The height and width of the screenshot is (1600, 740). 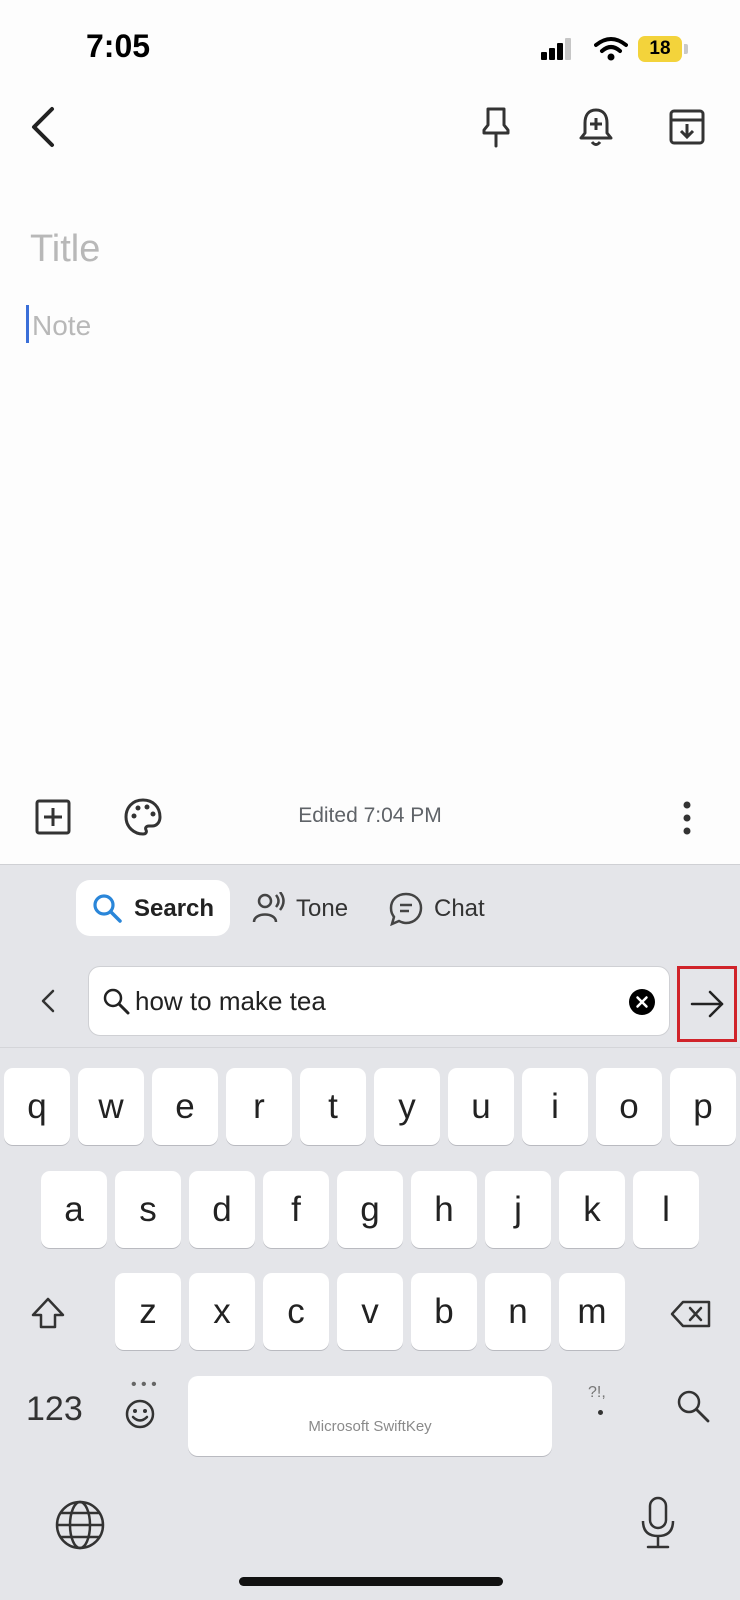 What do you see at coordinates (222, 1311) in the screenshot?
I see `key-x: x` at bounding box center [222, 1311].